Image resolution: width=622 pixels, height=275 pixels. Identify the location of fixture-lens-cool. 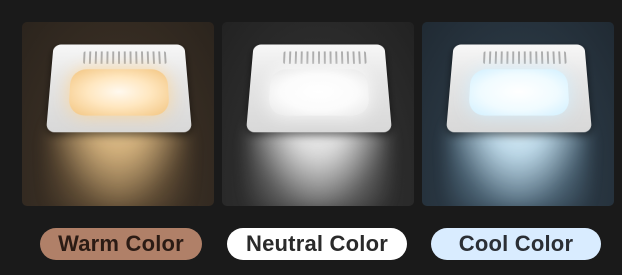
(519, 92).